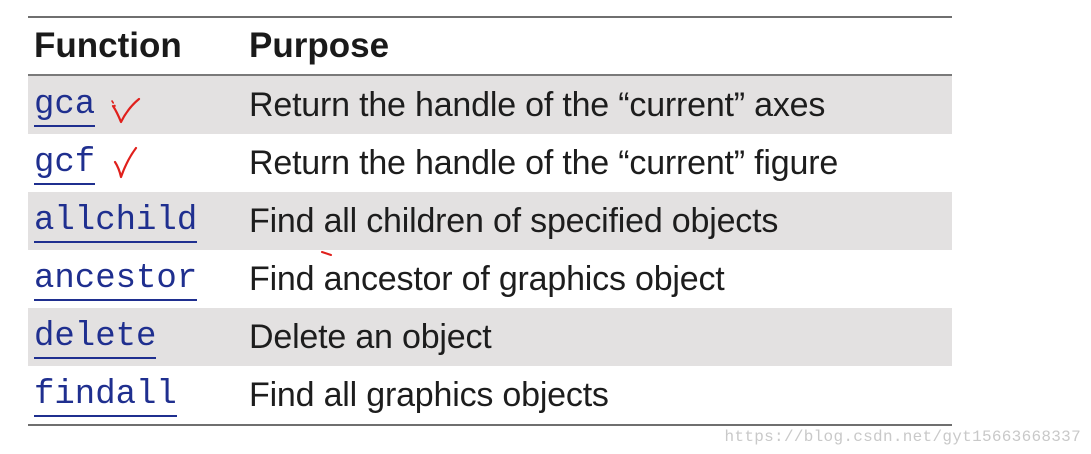 This screenshot has height=454, width=1091. I want to click on table-row: delete Delete an object, so click(490, 337).